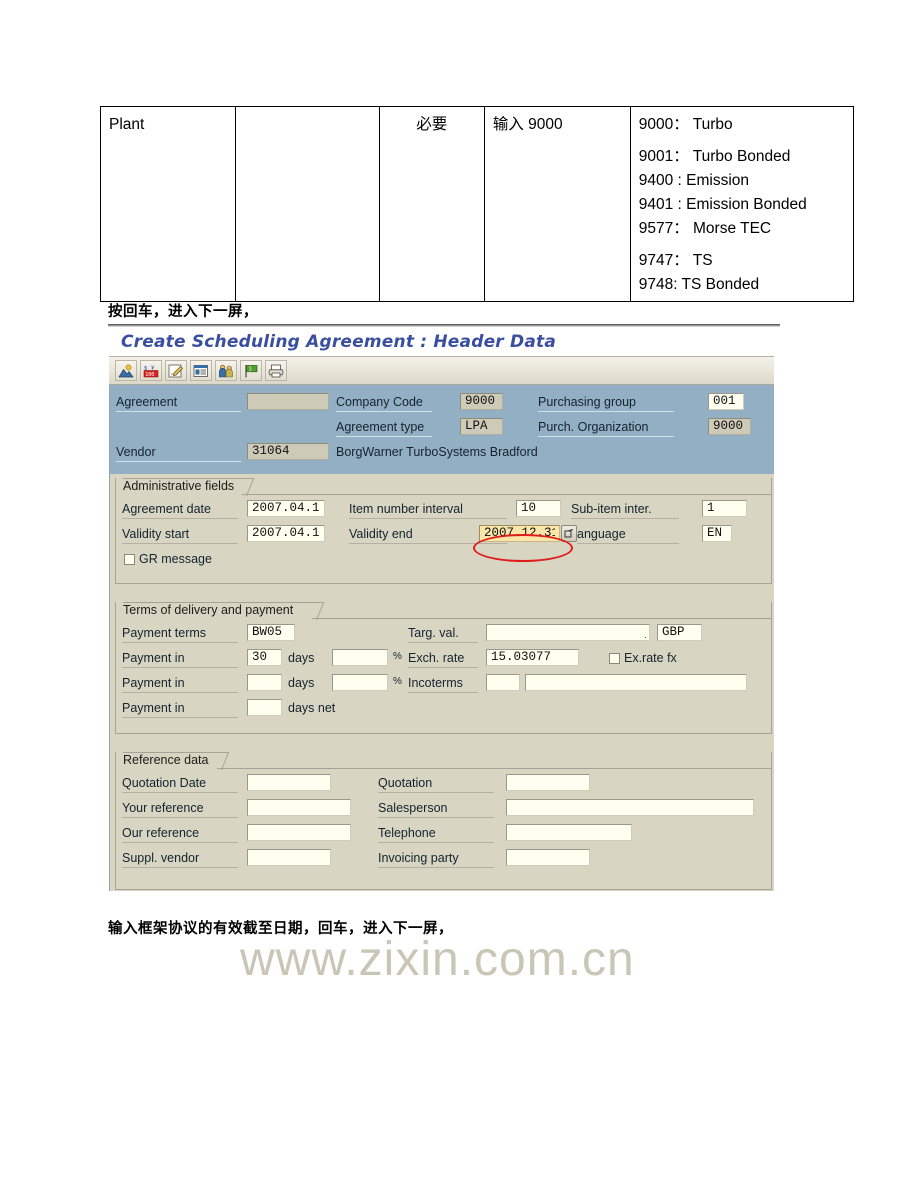  What do you see at coordinates (699, 285) in the screenshot?
I see `value-option: 9748: TS Bonded` at bounding box center [699, 285].